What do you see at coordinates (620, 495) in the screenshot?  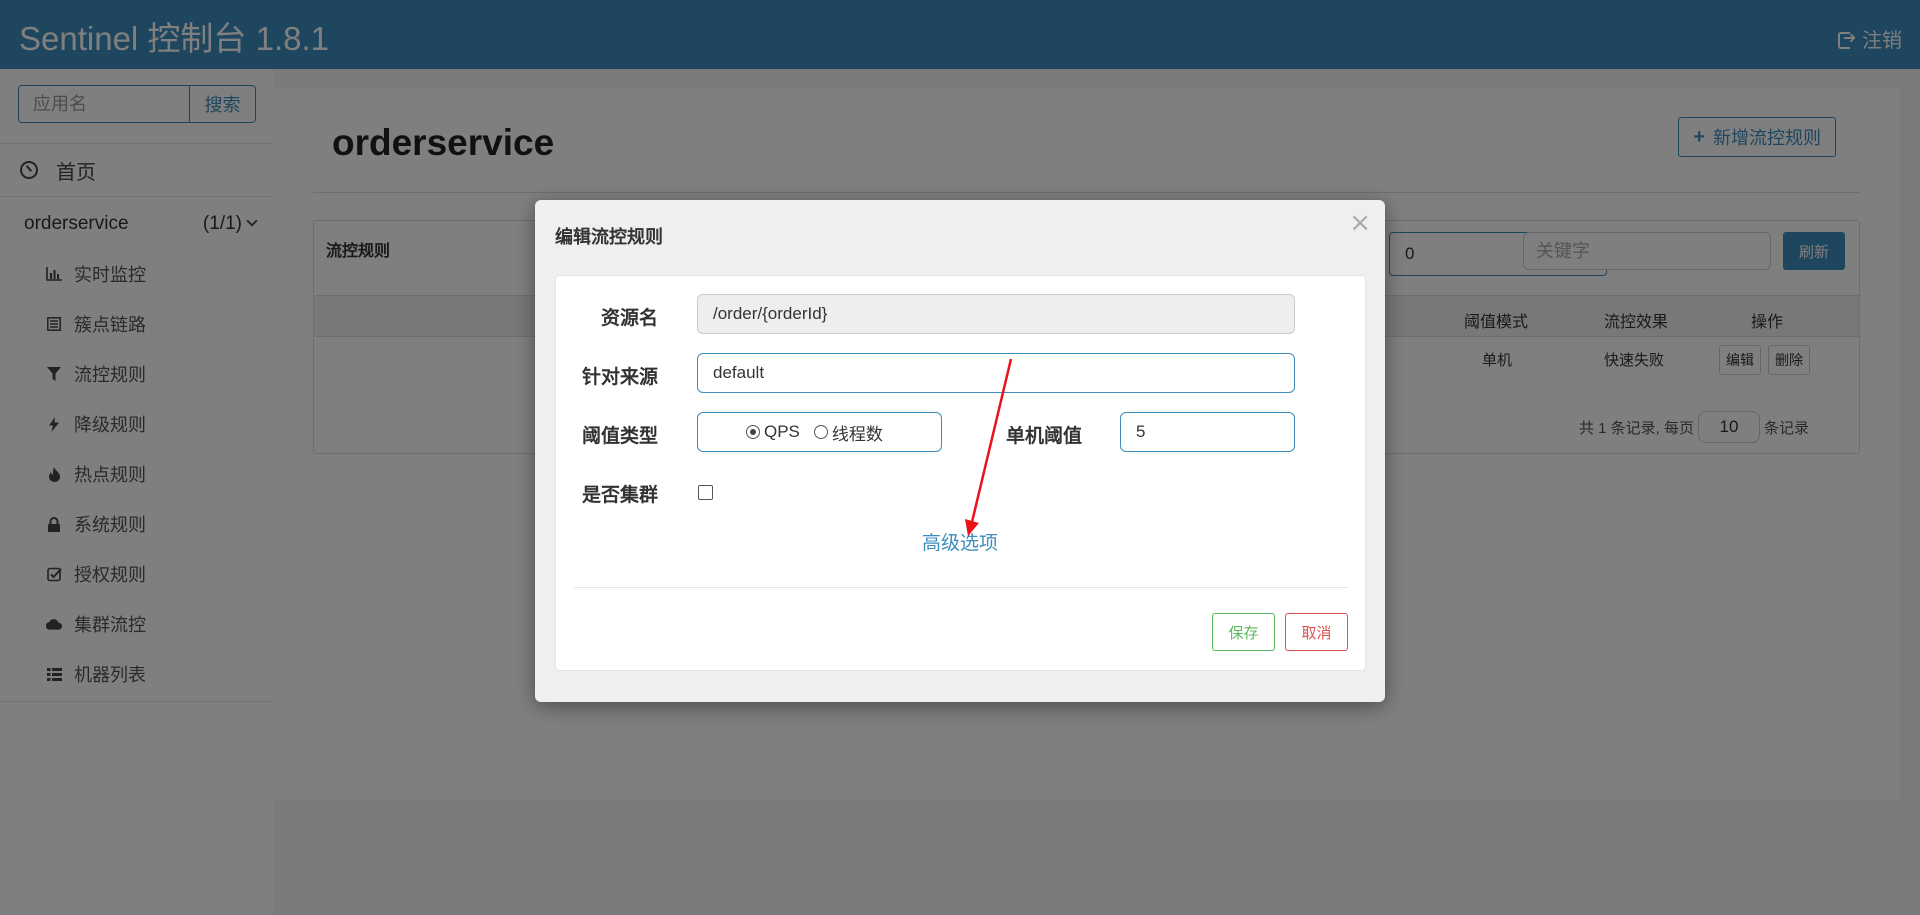 I see `cluster-label: 是否集群` at bounding box center [620, 495].